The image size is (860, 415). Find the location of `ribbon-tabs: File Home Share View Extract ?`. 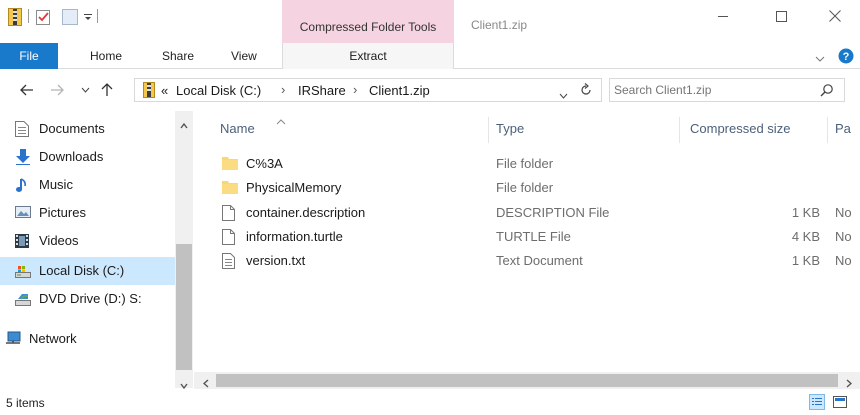

ribbon-tabs: File Home Share View Extract ? is located at coordinates (430, 56).